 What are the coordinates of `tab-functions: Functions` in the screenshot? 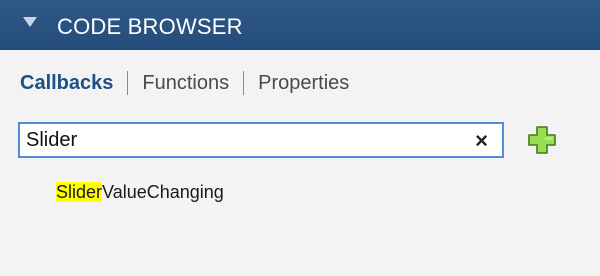 It's located at (185, 83).